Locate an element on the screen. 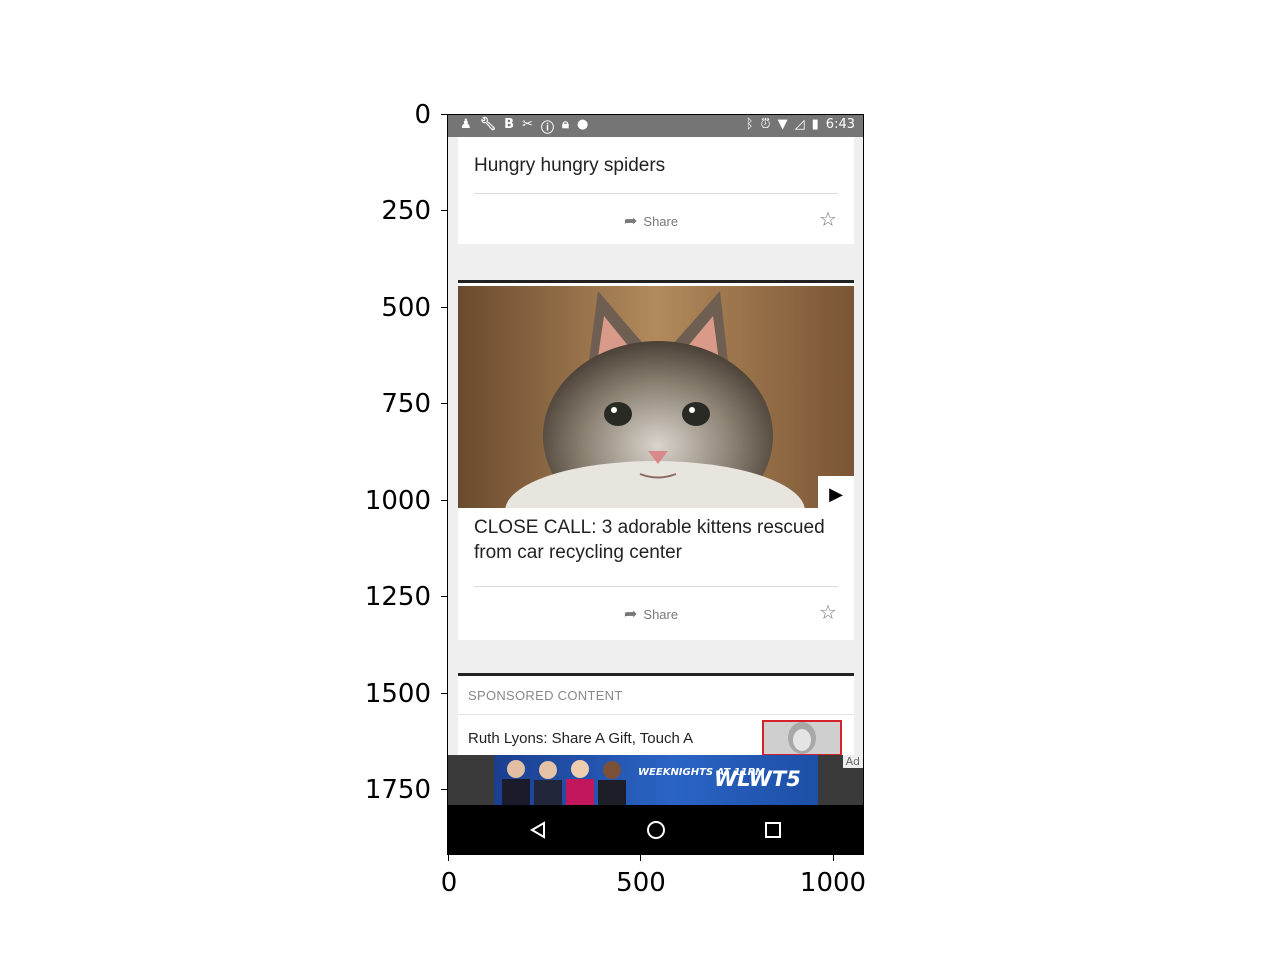 Image resolution: width=1280 pixels, height=960 pixels. y-tick-label: 750 is located at coordinates (406, 404).